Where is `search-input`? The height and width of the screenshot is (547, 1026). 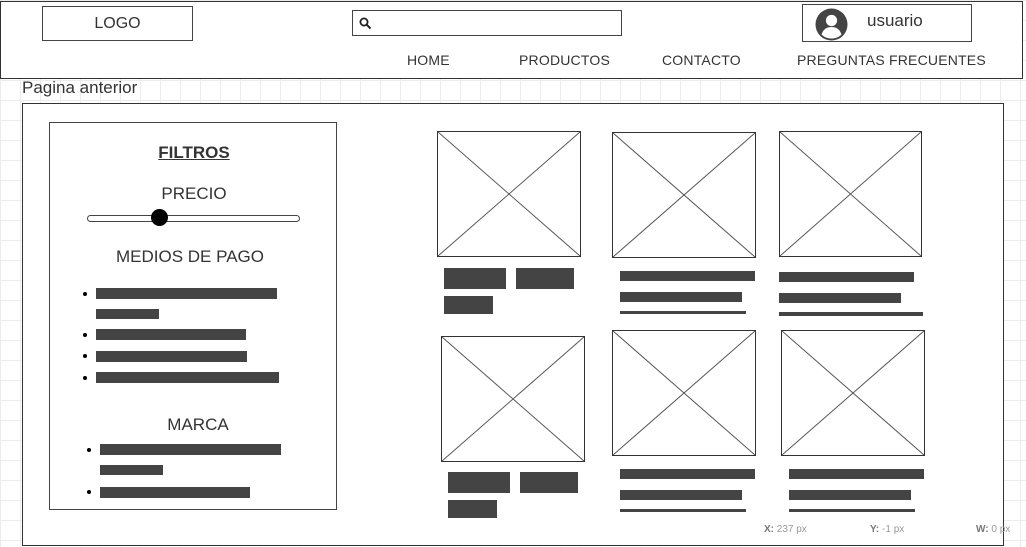
search-input is located at coordinates (487, 23).